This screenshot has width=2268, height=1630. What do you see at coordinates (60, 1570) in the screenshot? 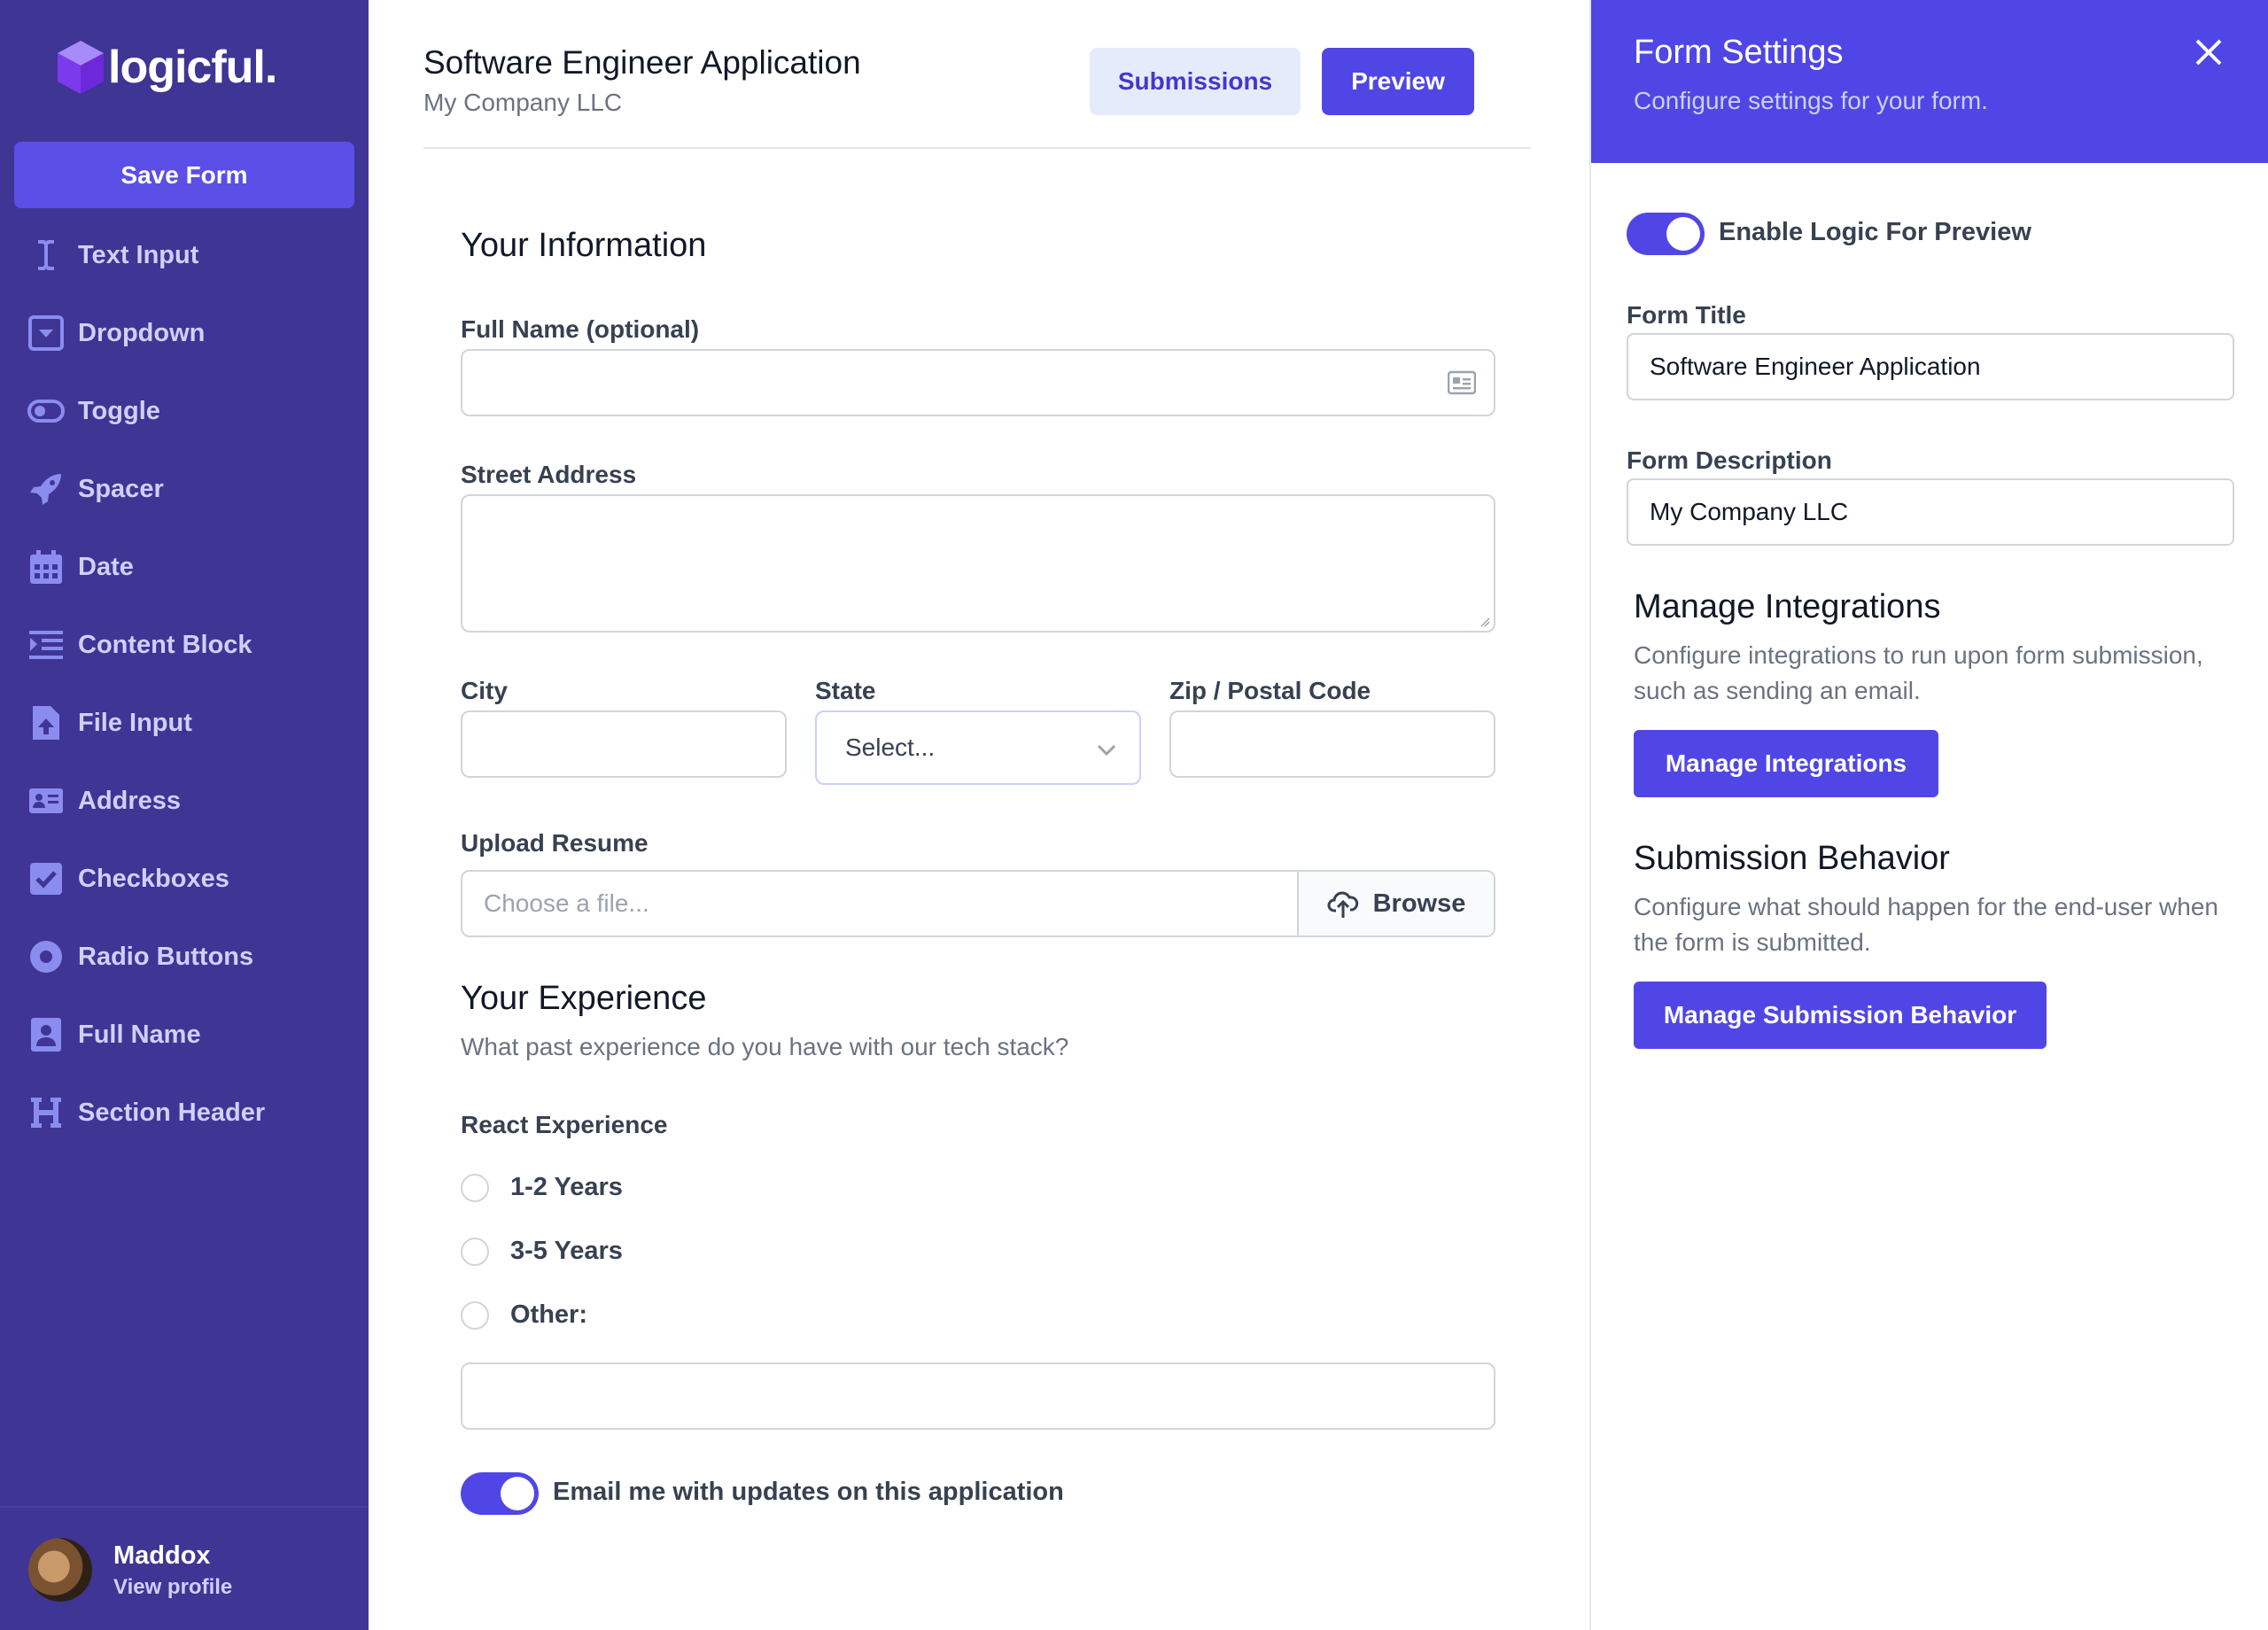
I see `avatar` at bounding box center [60, 1570].